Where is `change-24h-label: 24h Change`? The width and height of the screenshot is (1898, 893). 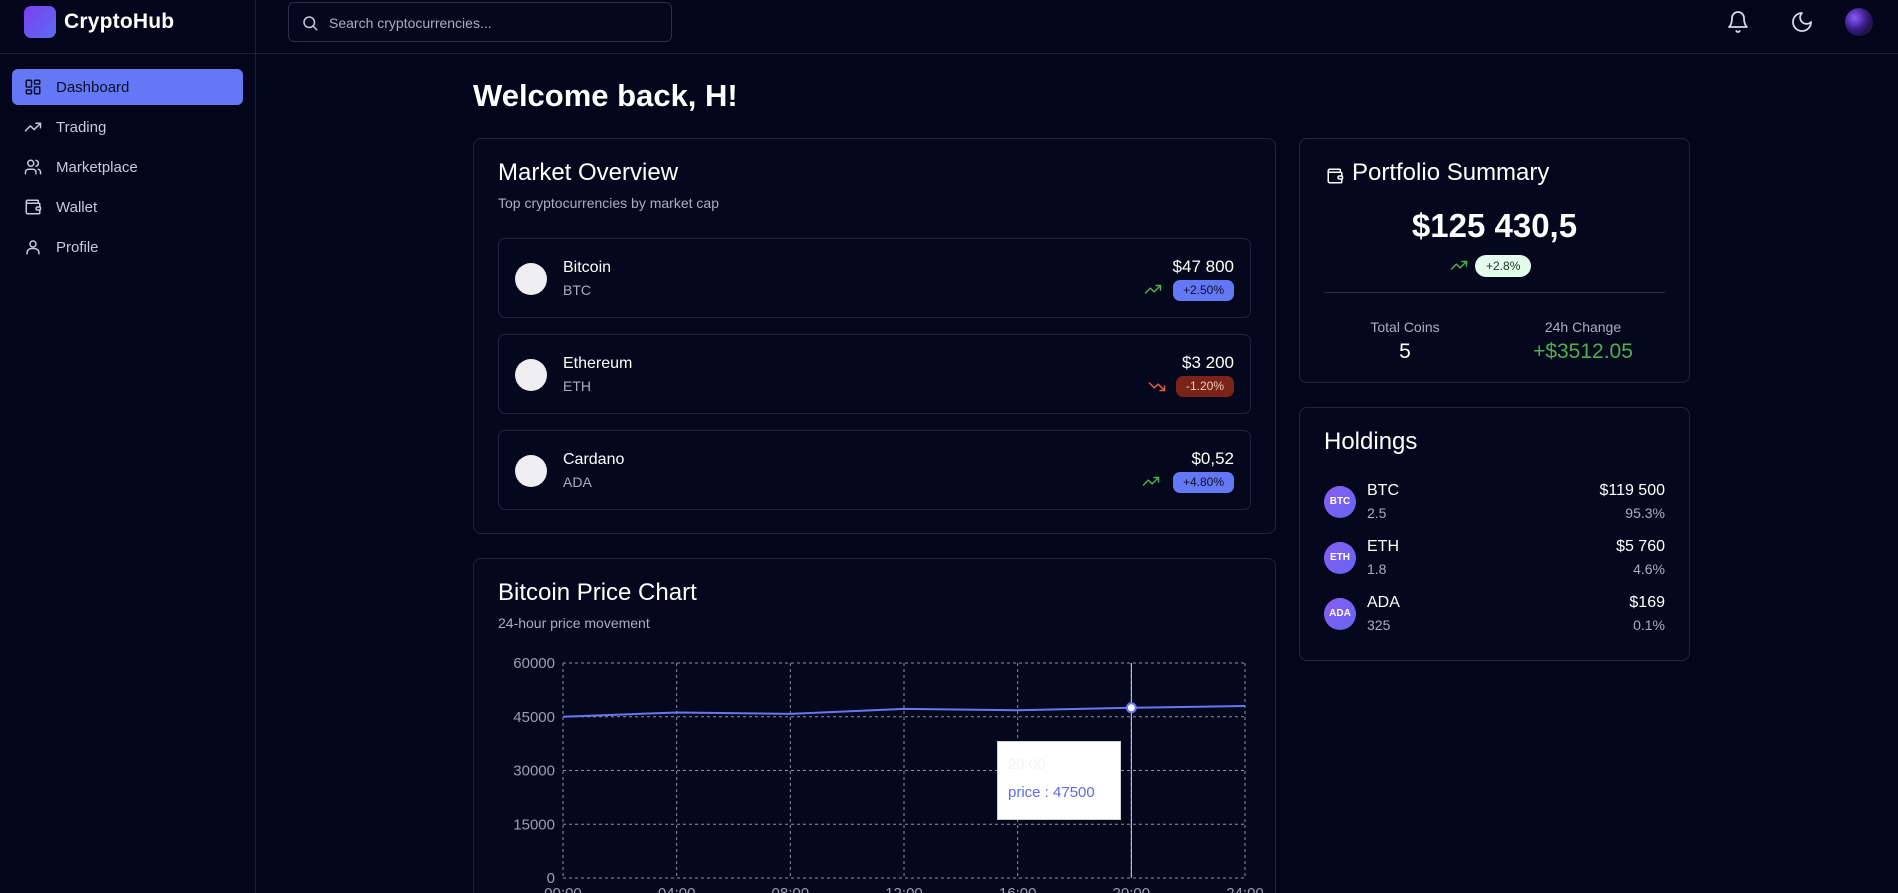
change-24h-label: 24h Change is located at coordinates (1583, 327).